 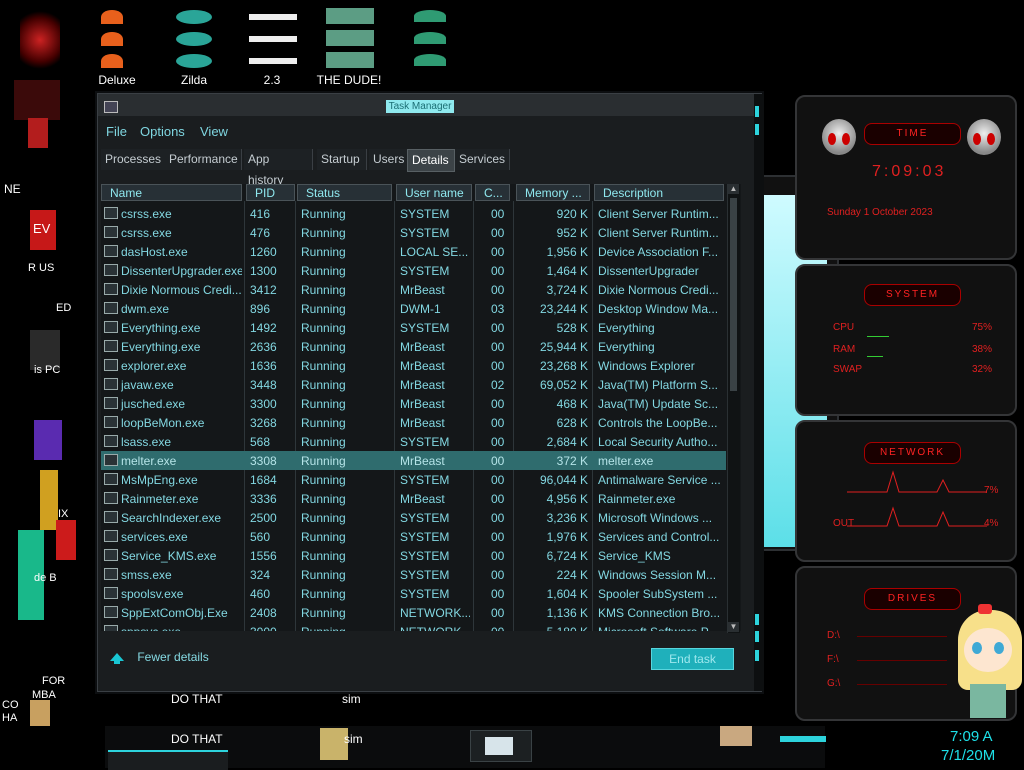 I want to click on cell-mem: 628 K, so click(x=572, y=423).